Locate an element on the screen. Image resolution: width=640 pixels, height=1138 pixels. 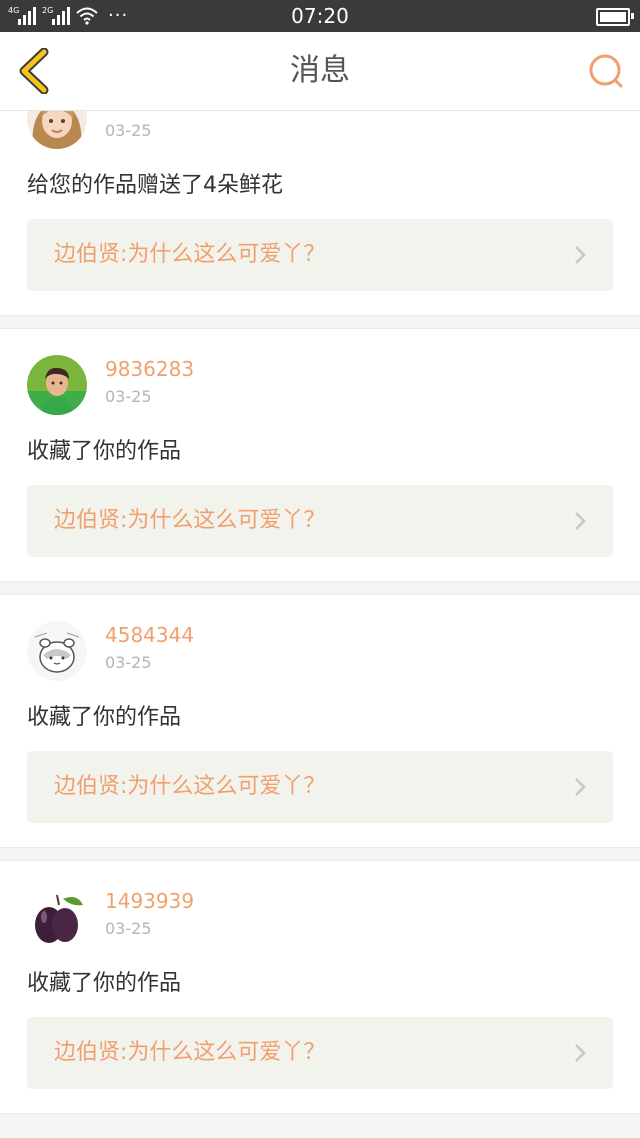
search-icon is located at coordinates (606, 71).